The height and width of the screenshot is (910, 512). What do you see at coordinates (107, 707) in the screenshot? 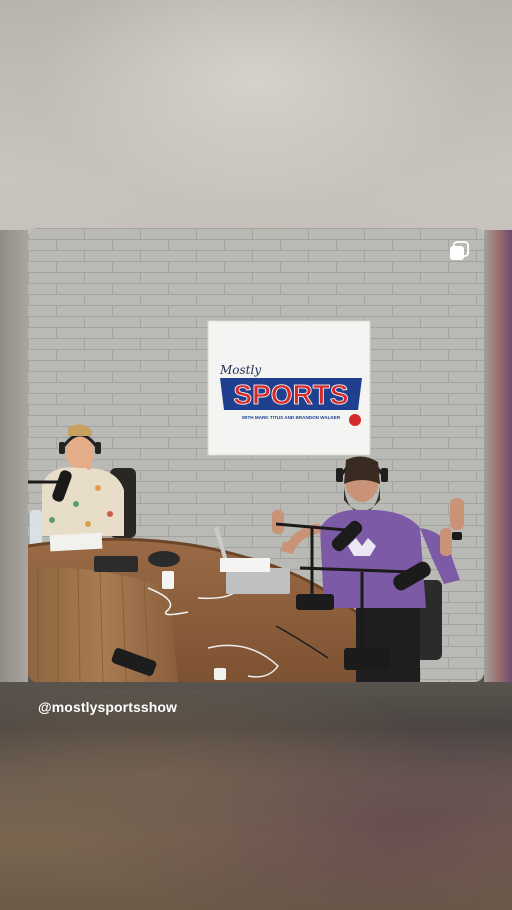
I see `mention-sticker: @mostlysportsshow` at bounding box center [107, 707].